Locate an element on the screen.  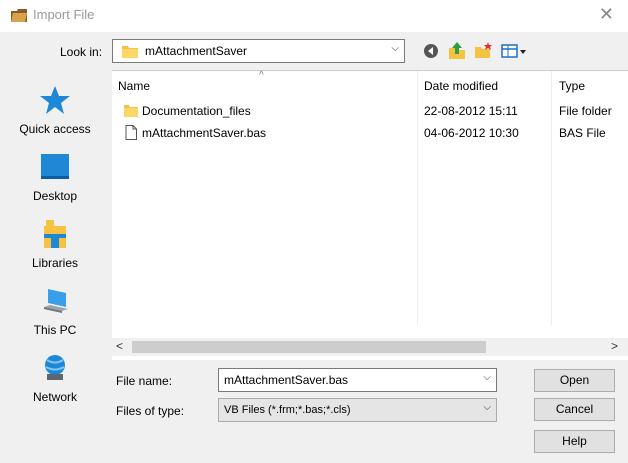
help-button: Help is located at coordinates (574, 441).